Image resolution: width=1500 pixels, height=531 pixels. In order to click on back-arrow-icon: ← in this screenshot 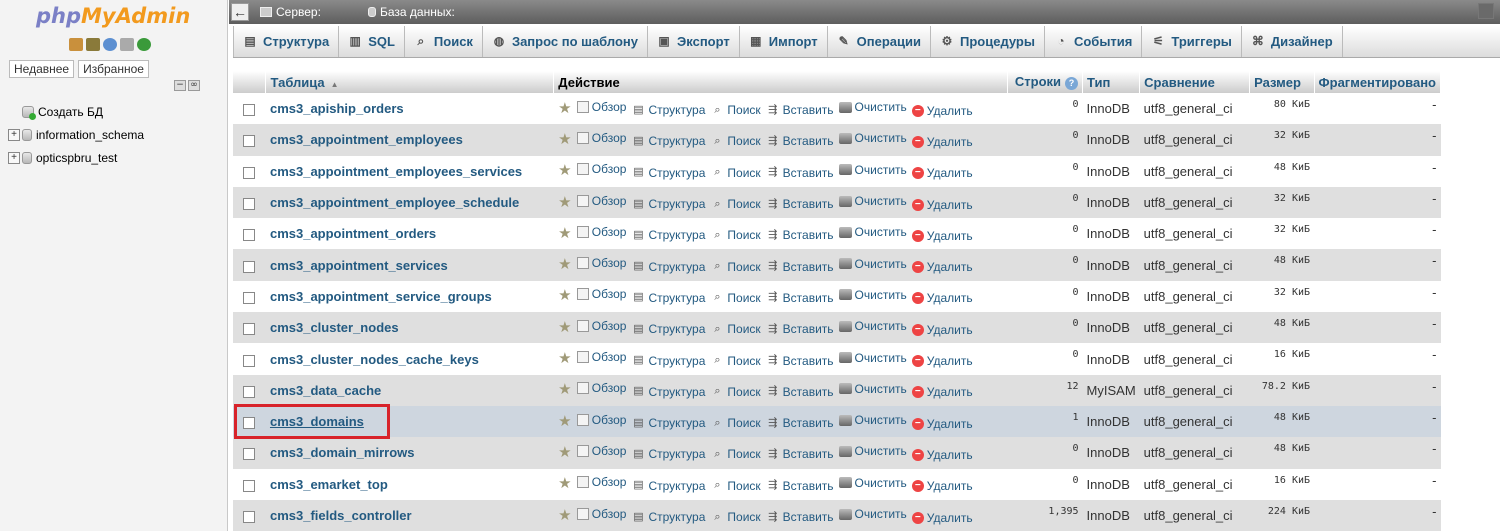, I will do `click(240, 12)`.